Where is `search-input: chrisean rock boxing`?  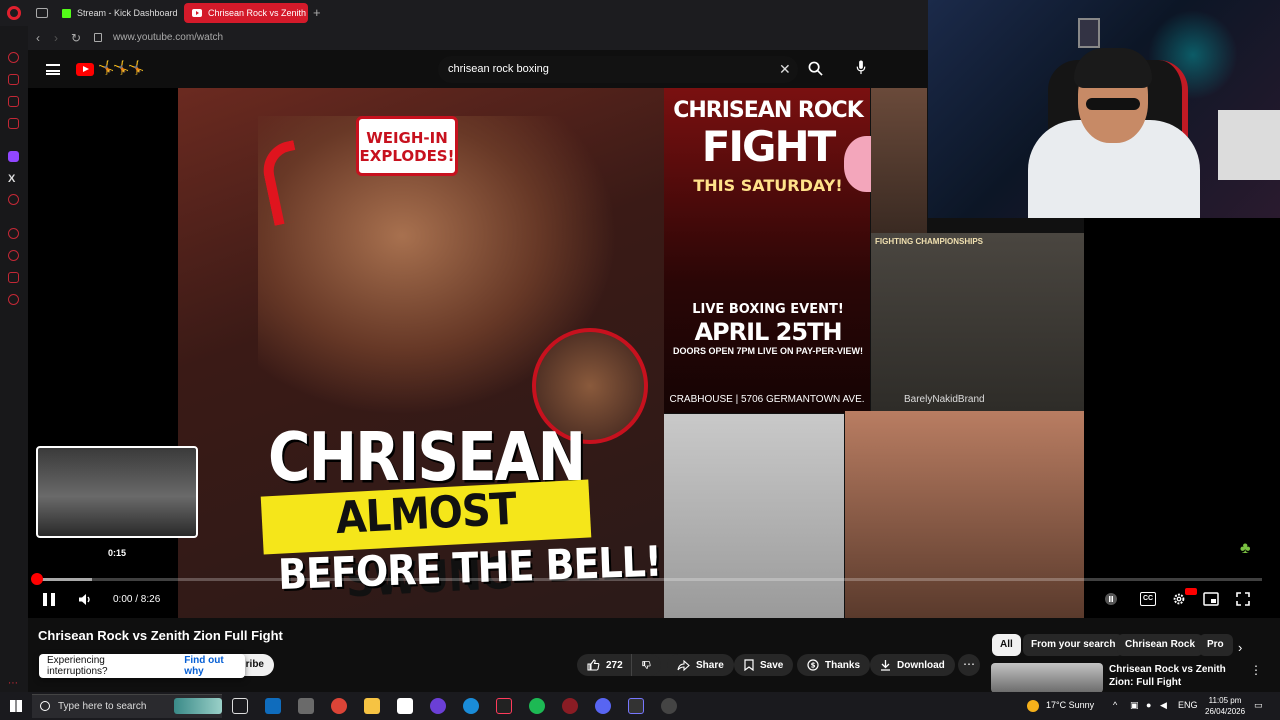 search-input: chrisean rock boxing is located at coordinates (498, 69).